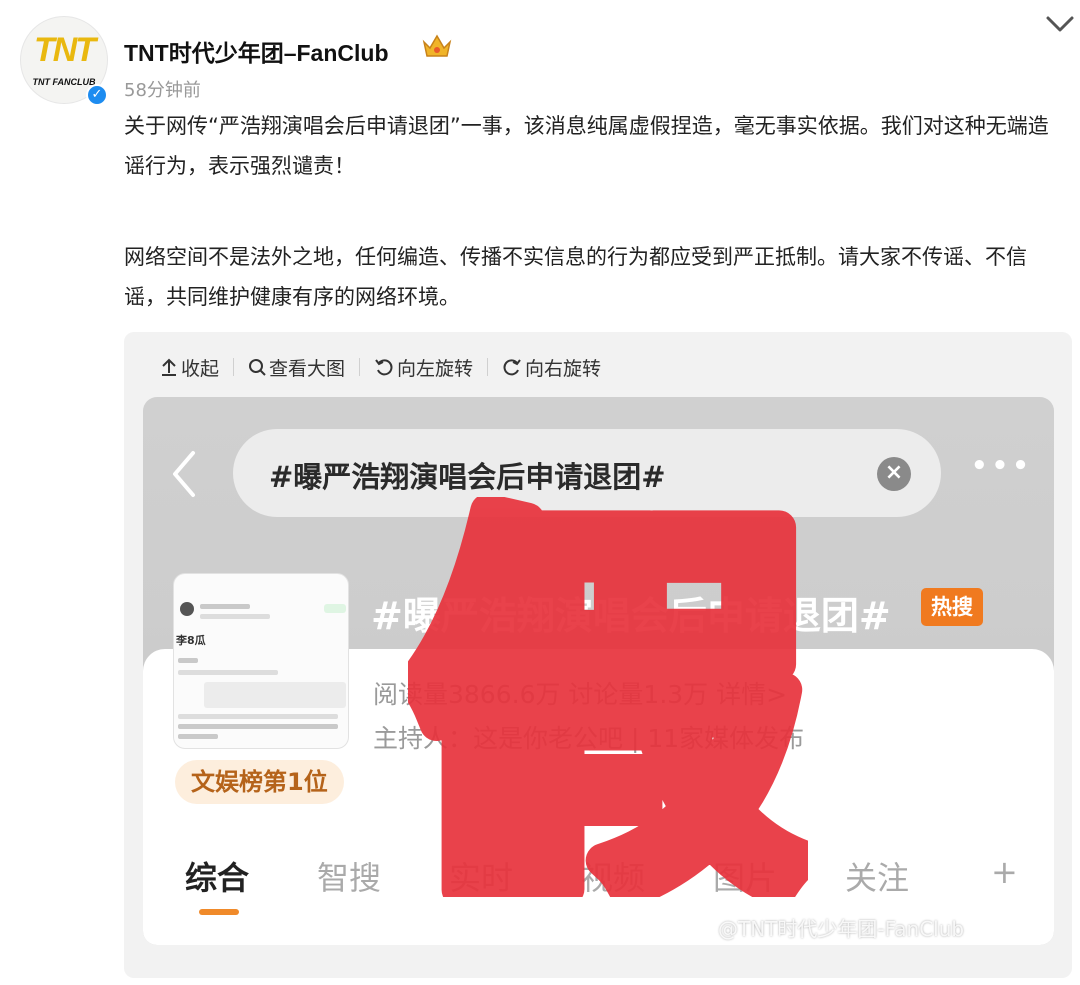 The image size is (1080, 985). Describe the element at coordinates (631, 616) in the screenshot. I see `topic-title: #曝严浩翔演唱会后申请退团#` at that location.